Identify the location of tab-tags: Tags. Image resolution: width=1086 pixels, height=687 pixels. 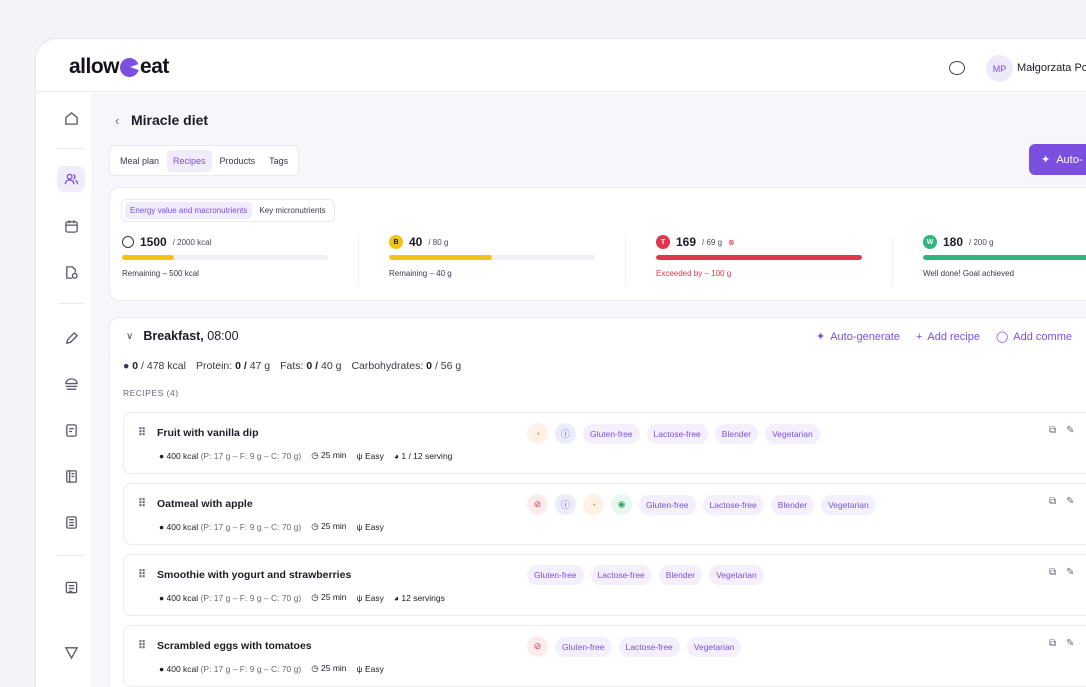
(278, 161).